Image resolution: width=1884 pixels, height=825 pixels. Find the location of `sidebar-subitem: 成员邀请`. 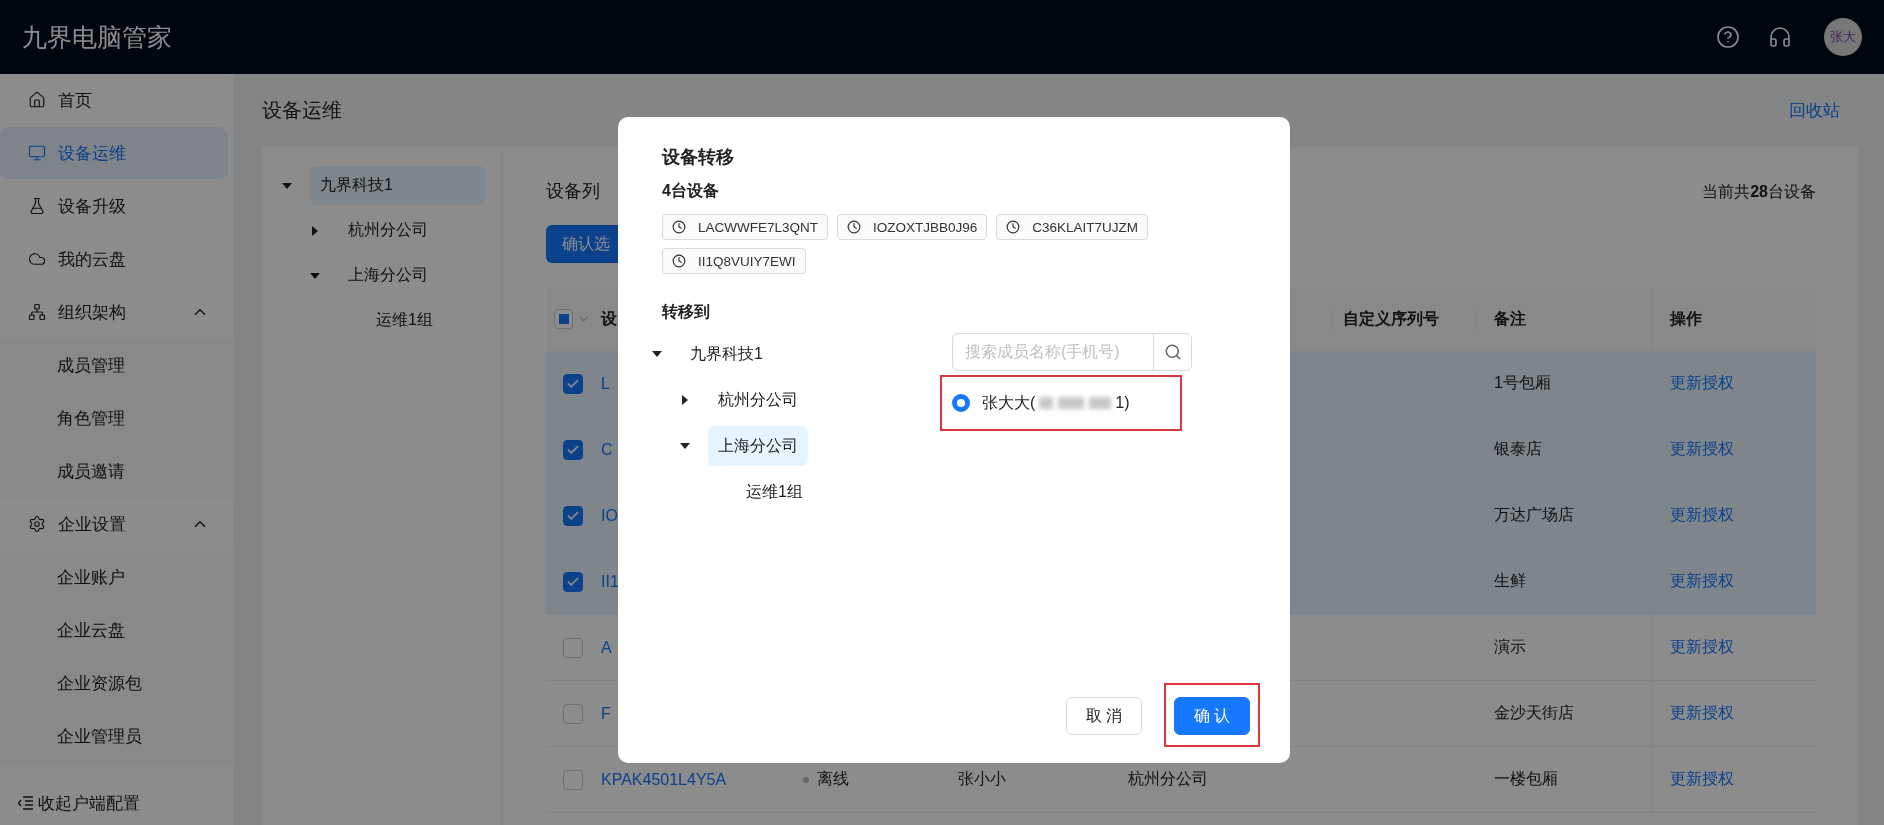

sidebar-subitem: 成员邀请 is located at coordinates (116, 471).